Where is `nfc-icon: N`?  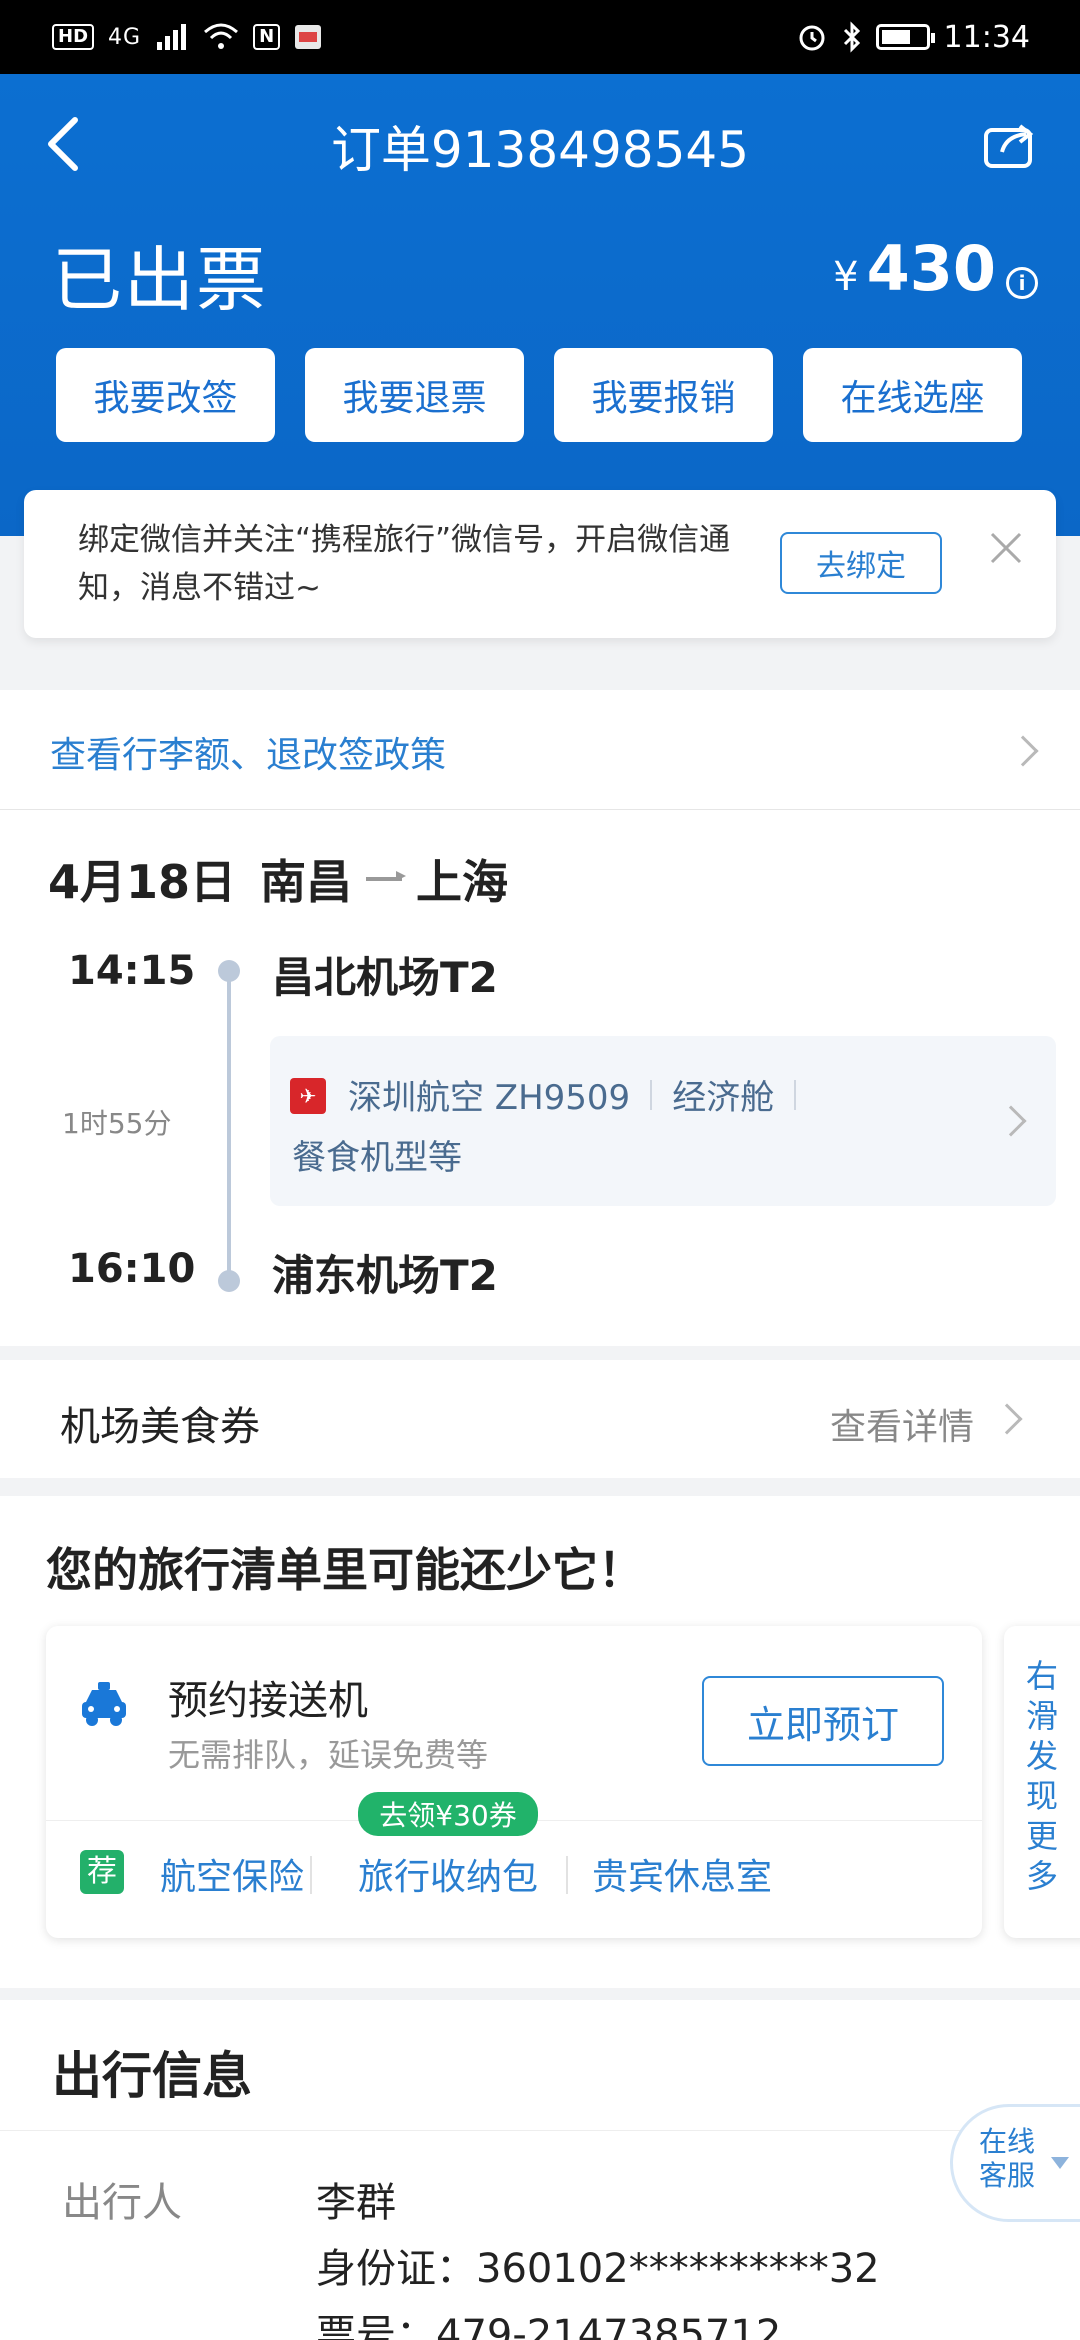 nfc-icon: N is located at coordinates (267, 37).